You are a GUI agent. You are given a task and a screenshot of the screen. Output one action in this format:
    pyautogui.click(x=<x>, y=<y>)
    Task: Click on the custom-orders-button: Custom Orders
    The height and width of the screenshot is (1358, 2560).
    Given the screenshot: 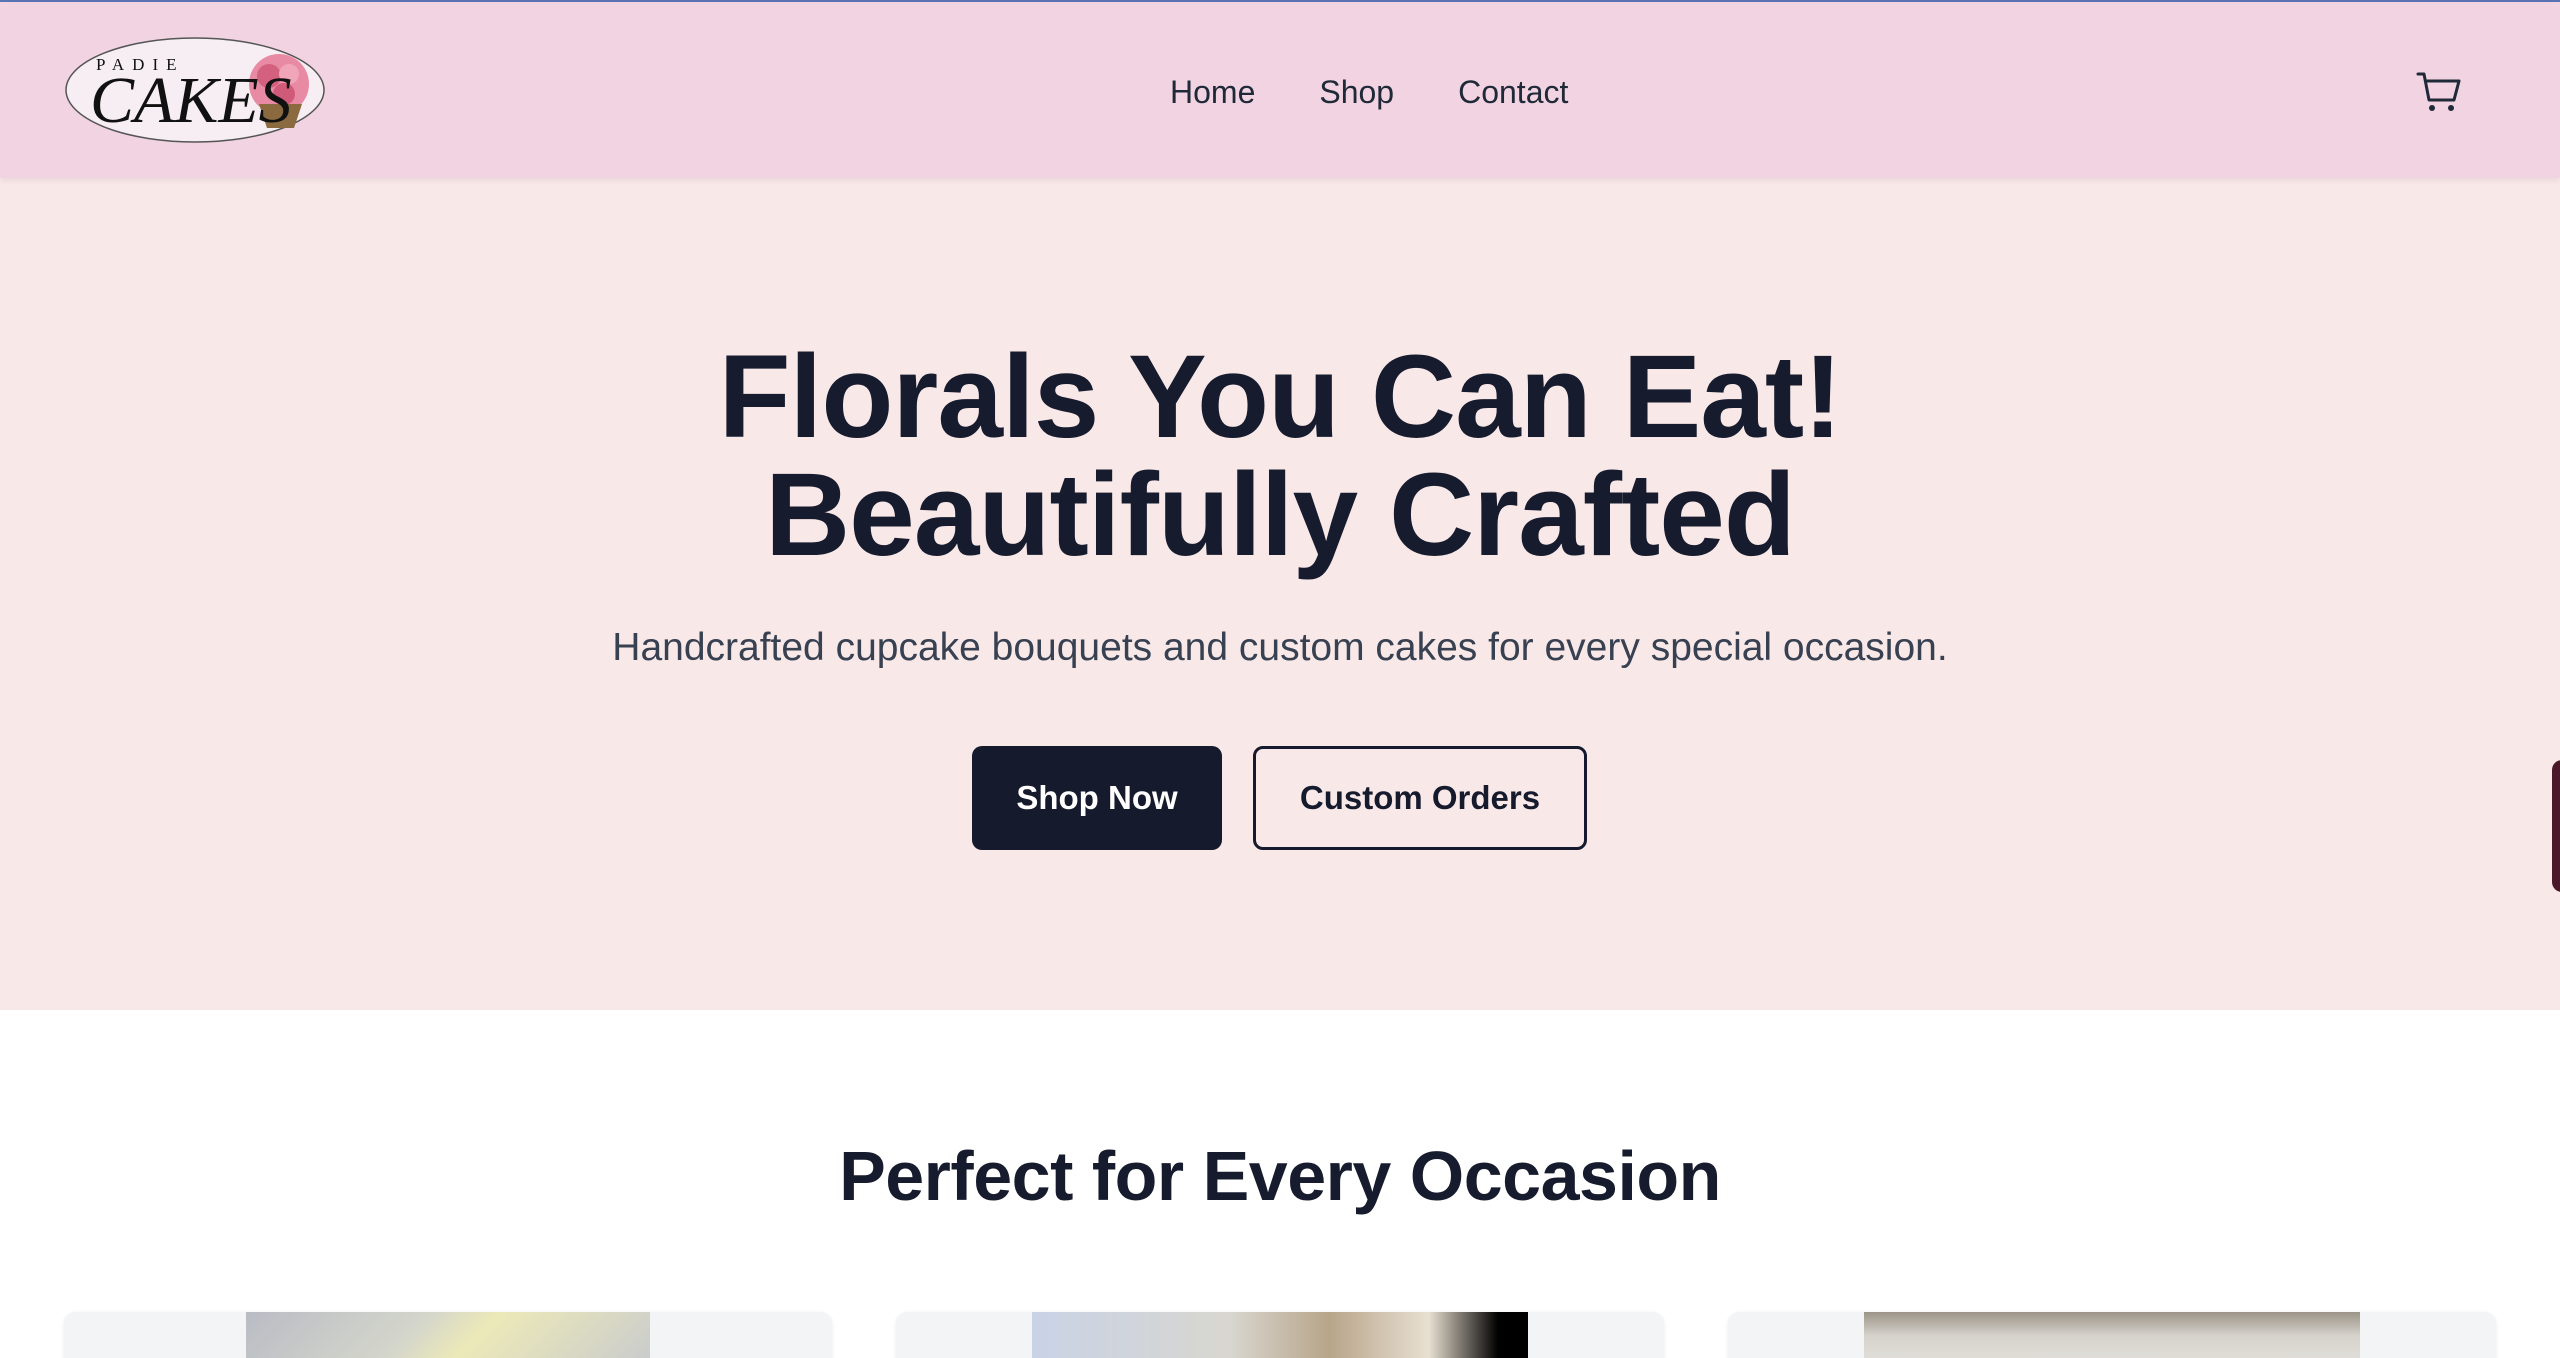 What is the action you would take?
    pyautogui.click(x=1420, y=798)
    